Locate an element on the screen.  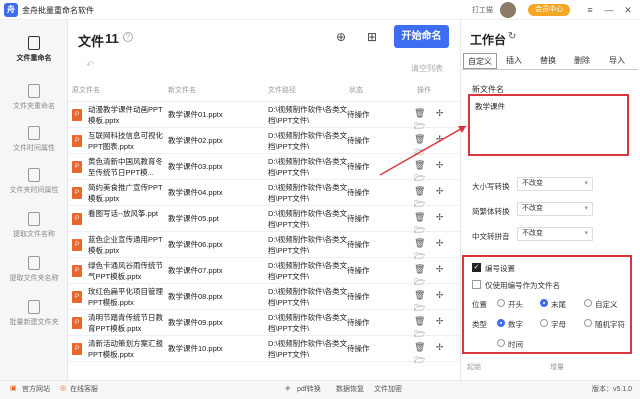
sidebar-item-new-folder: 批量新建文件夹 is located at coordinates (34, 313).